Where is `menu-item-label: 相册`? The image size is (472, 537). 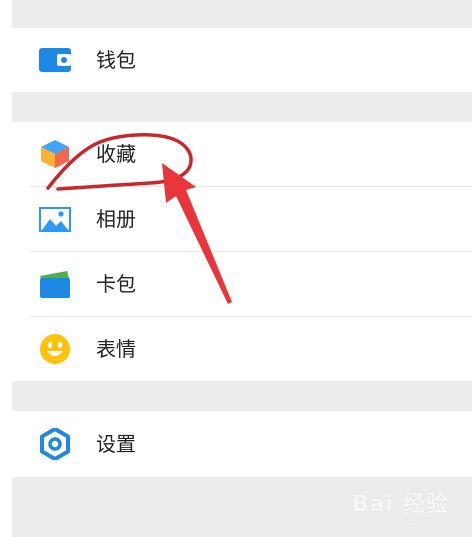
menu-item-label: 相册 is located at coordinates (116, 219).